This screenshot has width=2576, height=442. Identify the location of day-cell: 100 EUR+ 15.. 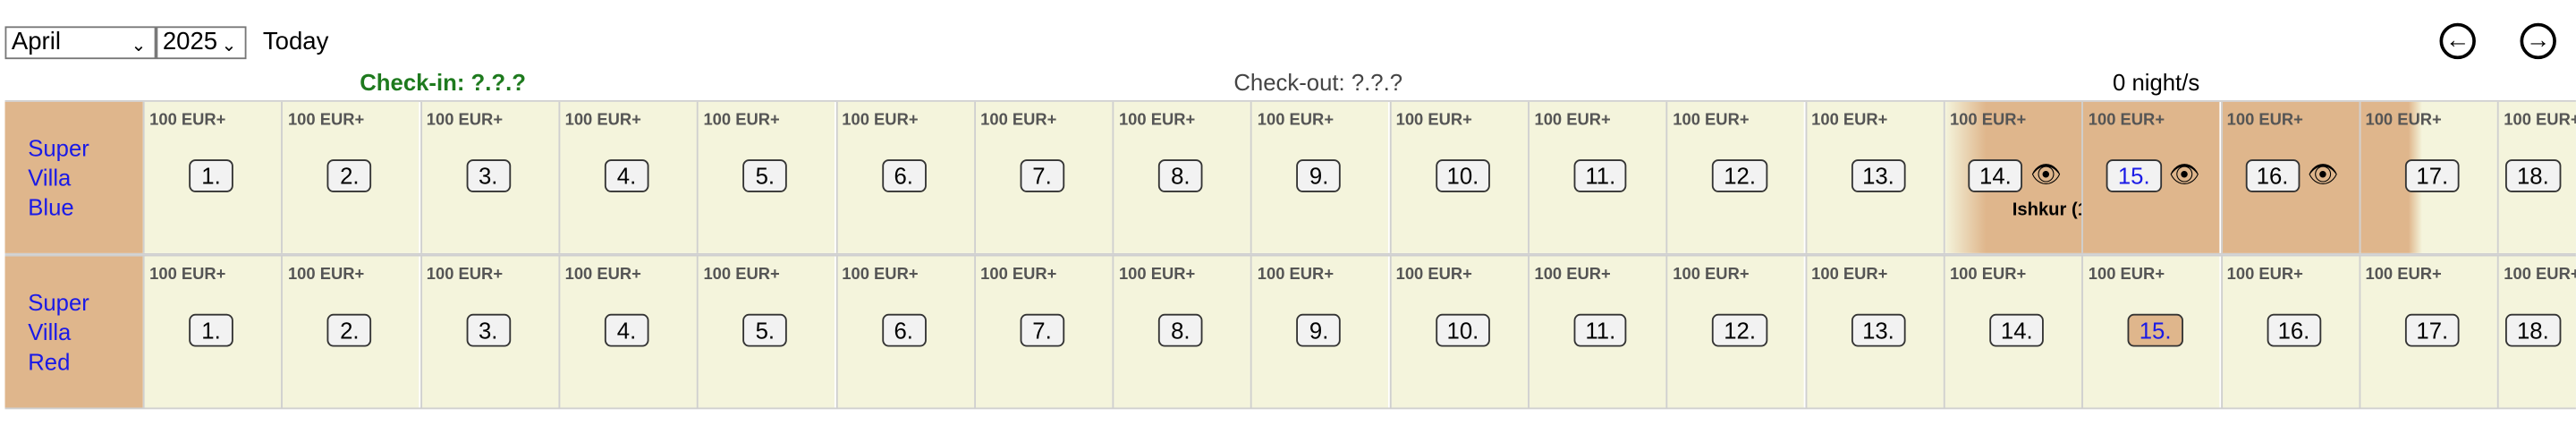
(2150, 332).